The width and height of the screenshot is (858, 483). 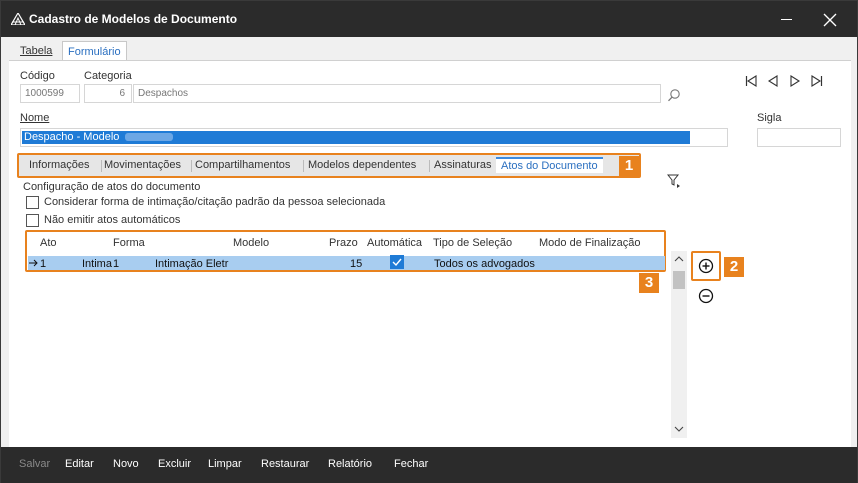 I want to click on tab-modelos-dependentes: Modelos dependentes, so click(x=362, y=165).